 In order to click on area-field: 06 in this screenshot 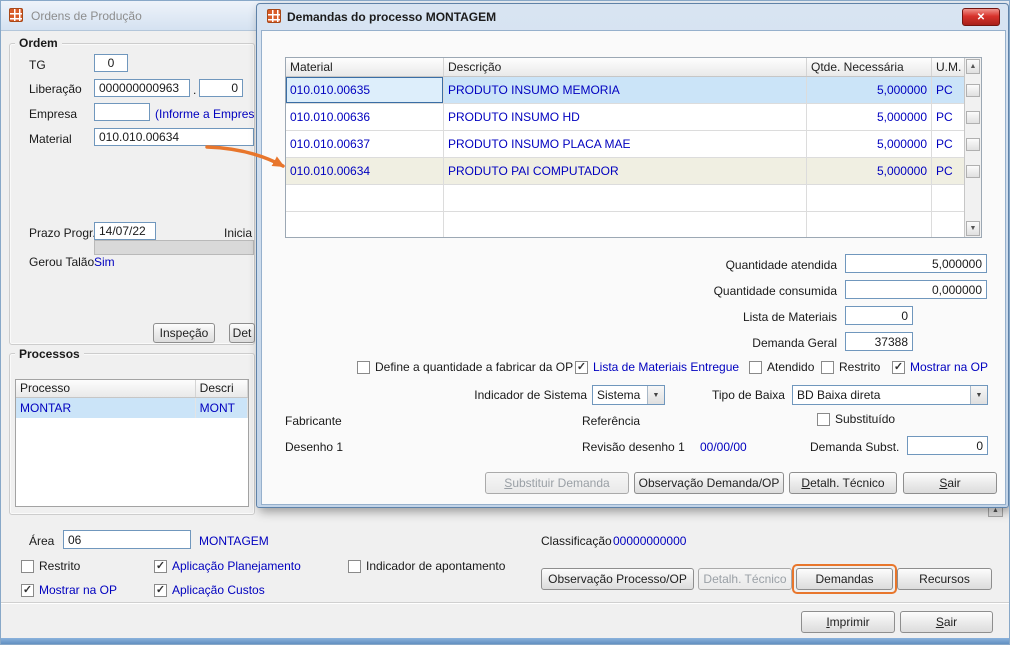, I will do `click(127, 539)`.